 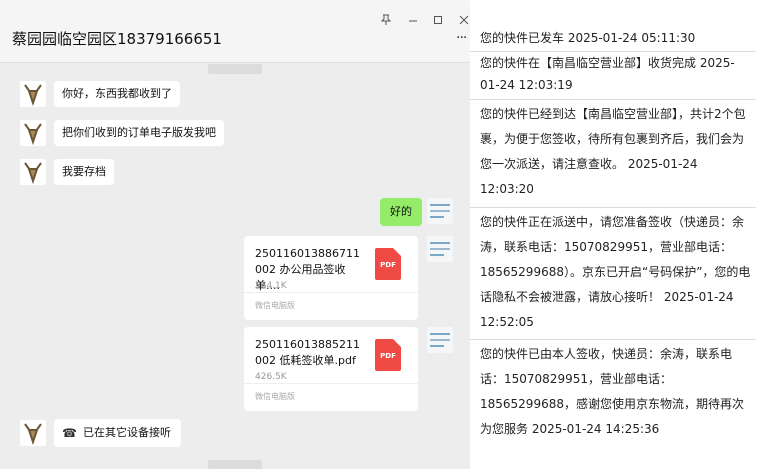 I want to click on tracking-entry: 您的快件在【南昌临空营业部】收货完成 2025-01-24 12:03:19, so click(x=613, y=76).